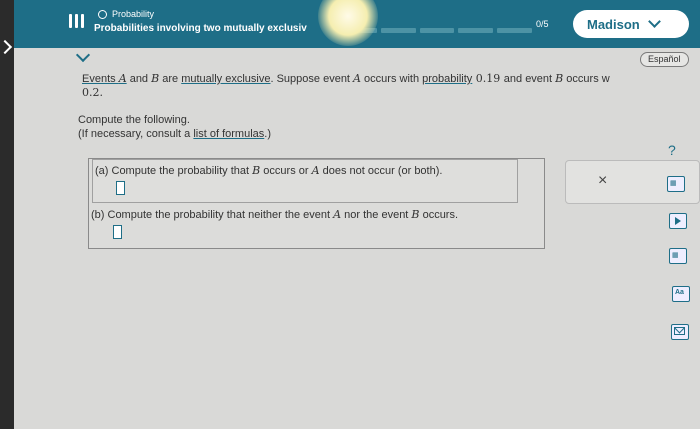 This screenshot has width=700, height=429. I want to click on text-size-icon: Aa, so click(681, 294).